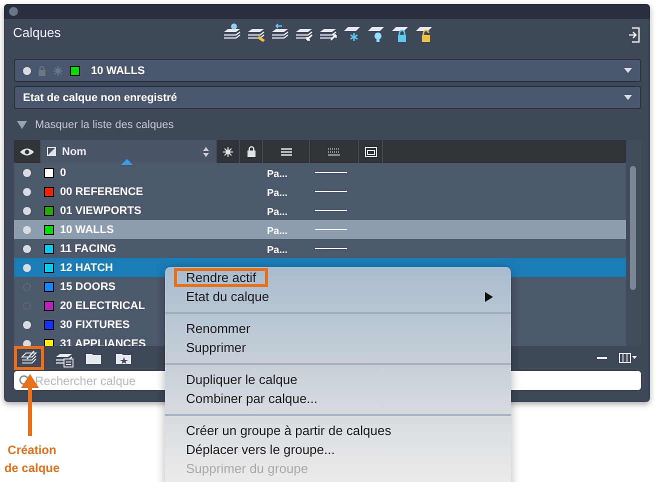  Describe the element at coordinates (227, 297) in the screenshot. I see `menu-label: Etat du calque` at that location.